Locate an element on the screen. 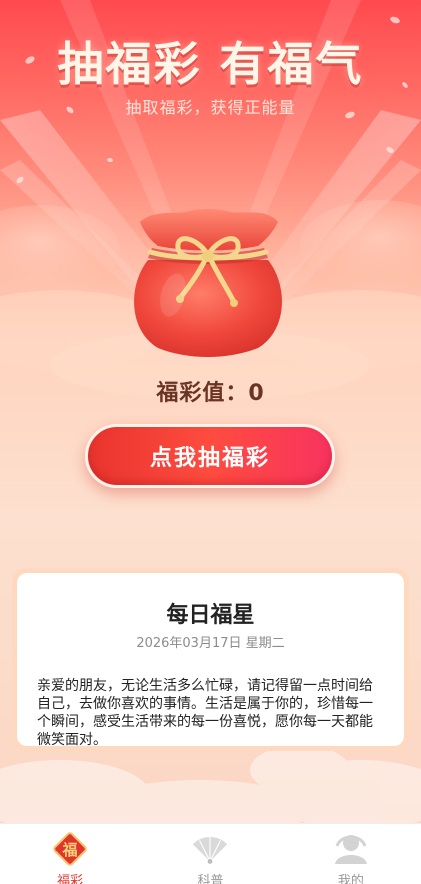 Image resolution: width=421 pixels, height=884 pixels. draw-fu-cai-button: 点我抽福彩 is located at coordinates (210, 456).